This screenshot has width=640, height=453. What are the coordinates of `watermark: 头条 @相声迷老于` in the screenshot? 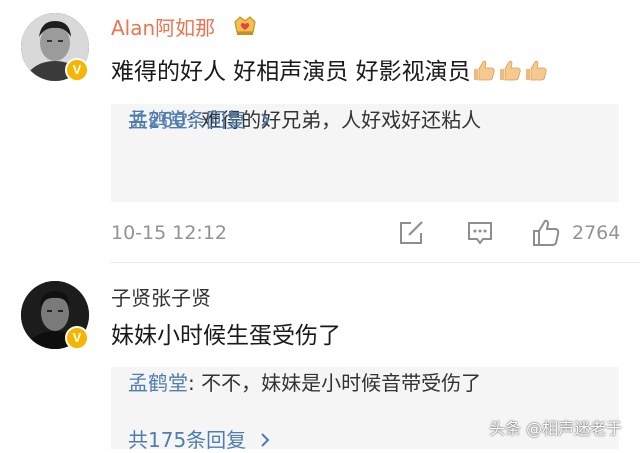 It's located at (556, 428).